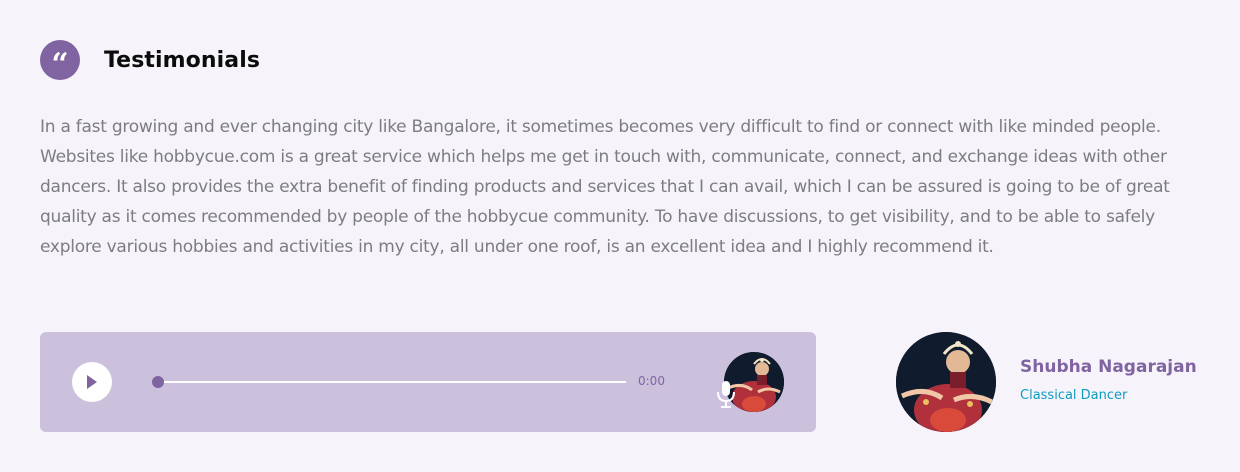 The width and height of the screenshot is (1240, 472). I want to click on seek-knob, so click(158, 382).